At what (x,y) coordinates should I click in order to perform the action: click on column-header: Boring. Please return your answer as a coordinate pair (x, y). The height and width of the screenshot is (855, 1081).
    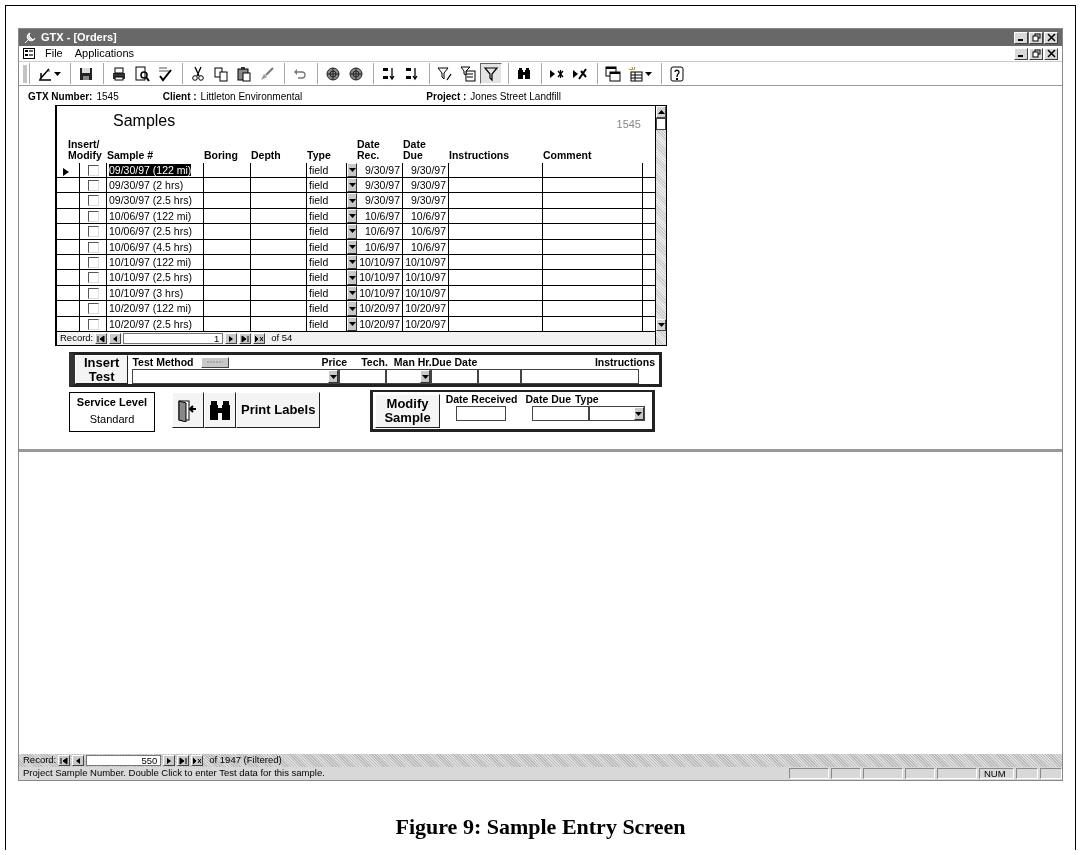
    Looking at the image, I should click on (221, 155).